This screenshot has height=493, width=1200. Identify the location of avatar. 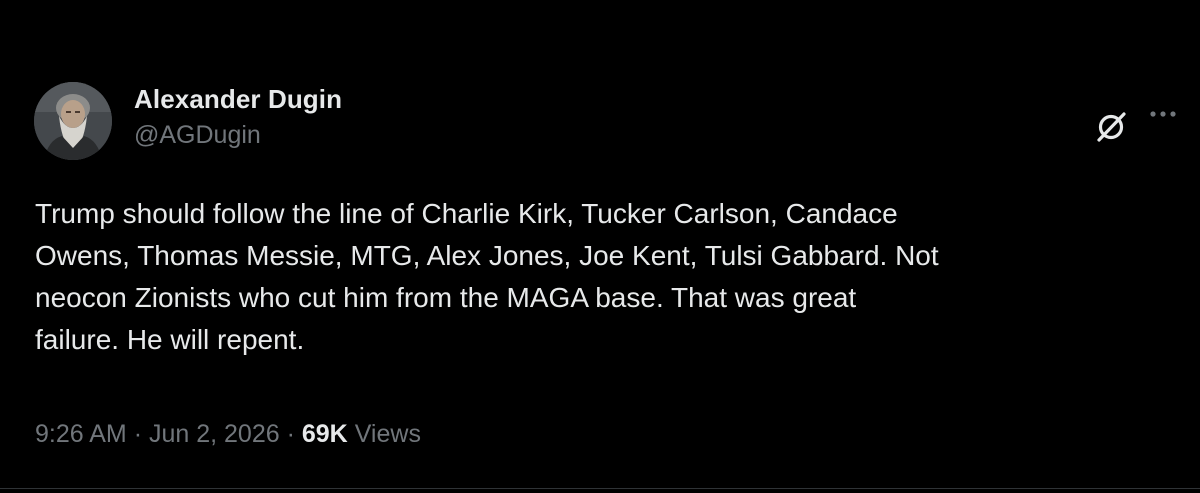
(73, 121).